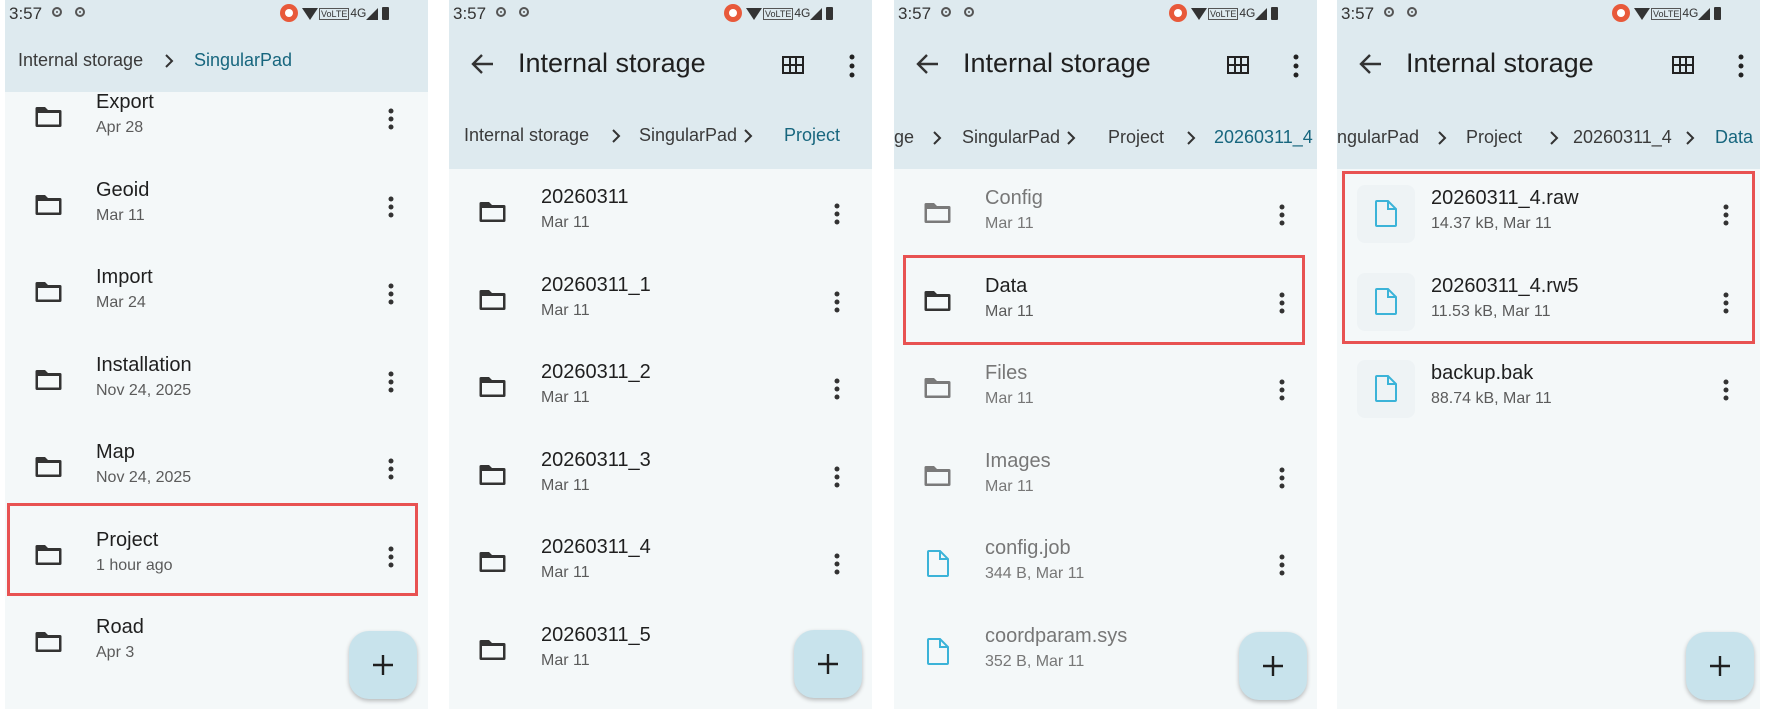 The width and height of the screenshot is (1771, 709). I want to click on file-row: config.job 344 B, Mar 11, so click(1105, 564).